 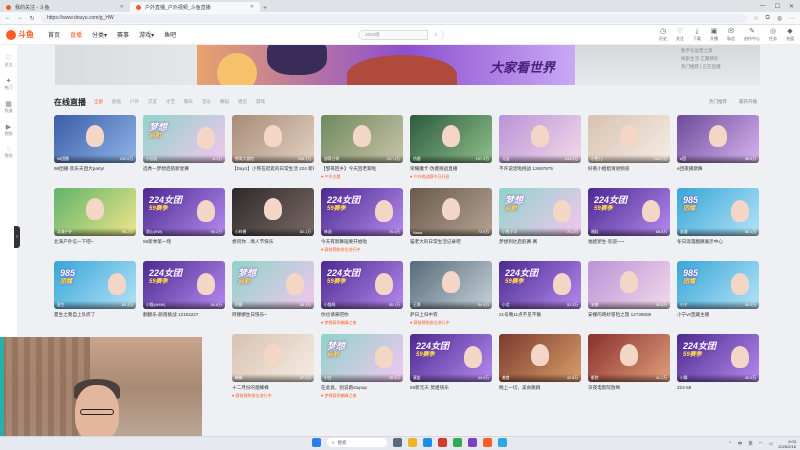 I want to click on room-thumbnail: 梦想 启航 小仙女 8.1万, so click(x=184, y=139).